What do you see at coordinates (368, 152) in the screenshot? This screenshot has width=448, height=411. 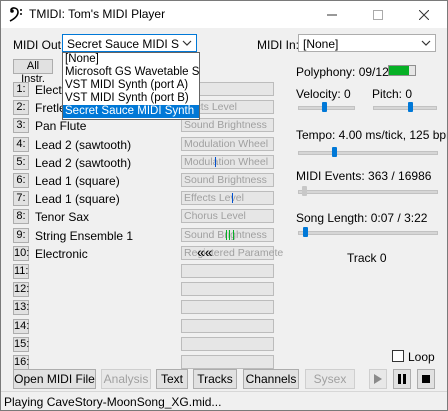 I see `tempo-slider` at bounding box center [368, 152].